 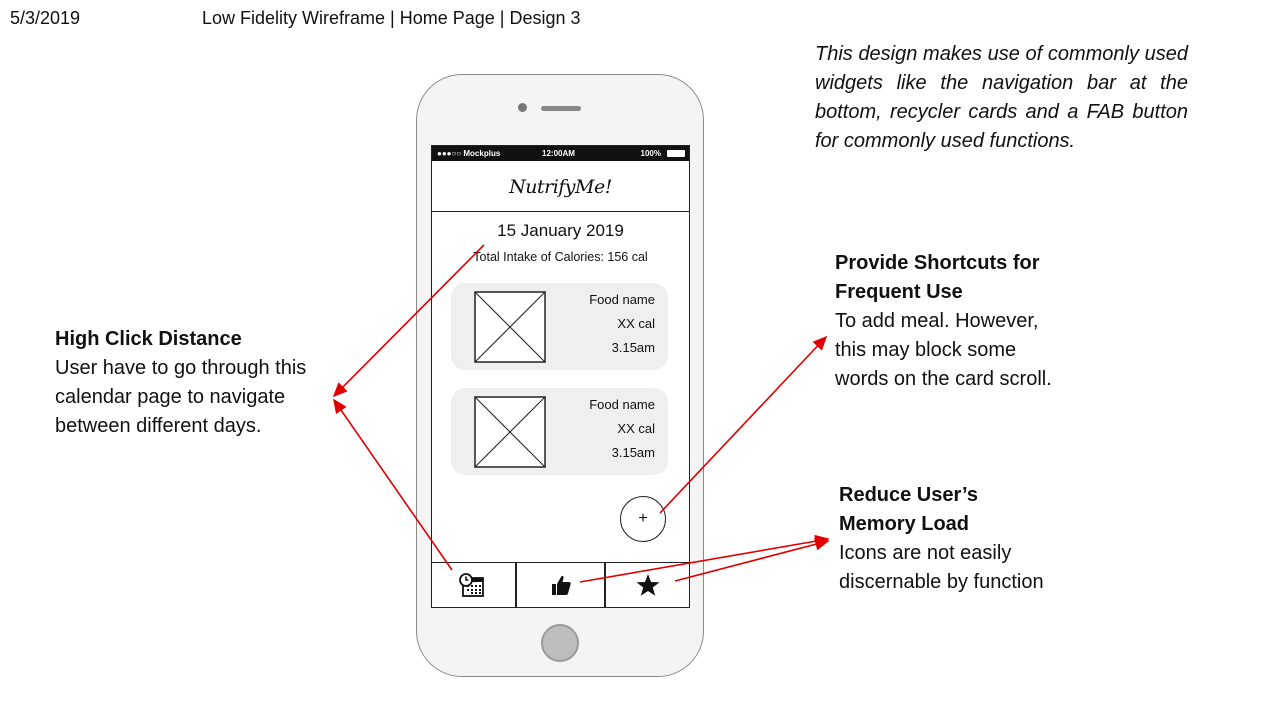 I want to click on signal-carrier: ●●●○○ Mockplus, so click(x=469, y=153).